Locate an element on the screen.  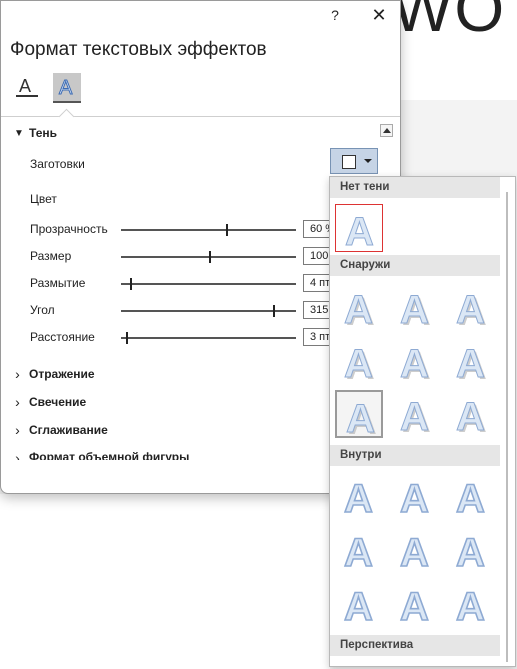
preset-inner-5: A is located at coordinates (415, 550).